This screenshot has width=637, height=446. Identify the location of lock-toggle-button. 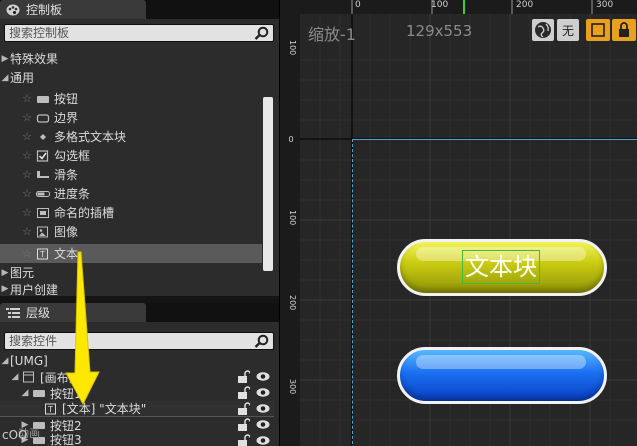
(624, 30).